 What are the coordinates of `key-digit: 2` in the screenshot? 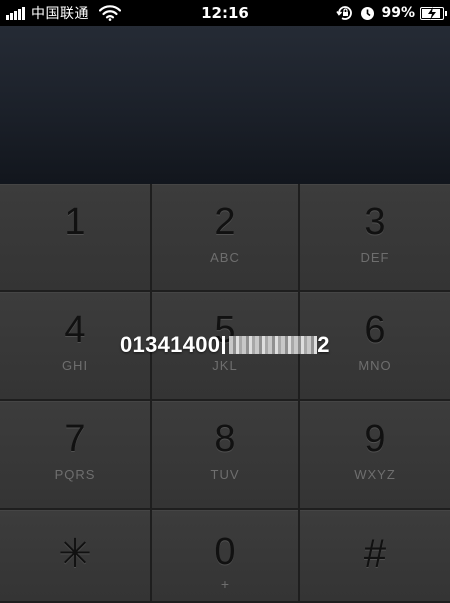 It's located at (225, 222).